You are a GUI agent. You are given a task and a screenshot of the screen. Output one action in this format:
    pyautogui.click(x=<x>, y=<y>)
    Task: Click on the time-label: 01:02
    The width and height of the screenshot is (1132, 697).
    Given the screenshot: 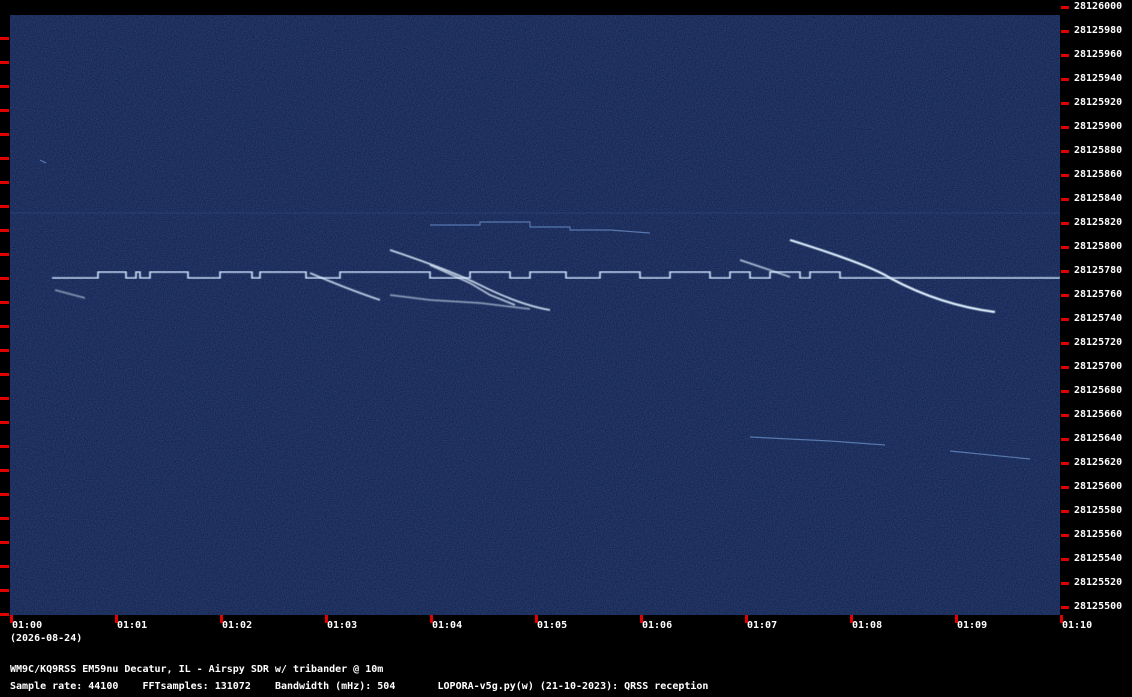 What is the action you would take?
    pyautogui.click(x=237, y=625)
    